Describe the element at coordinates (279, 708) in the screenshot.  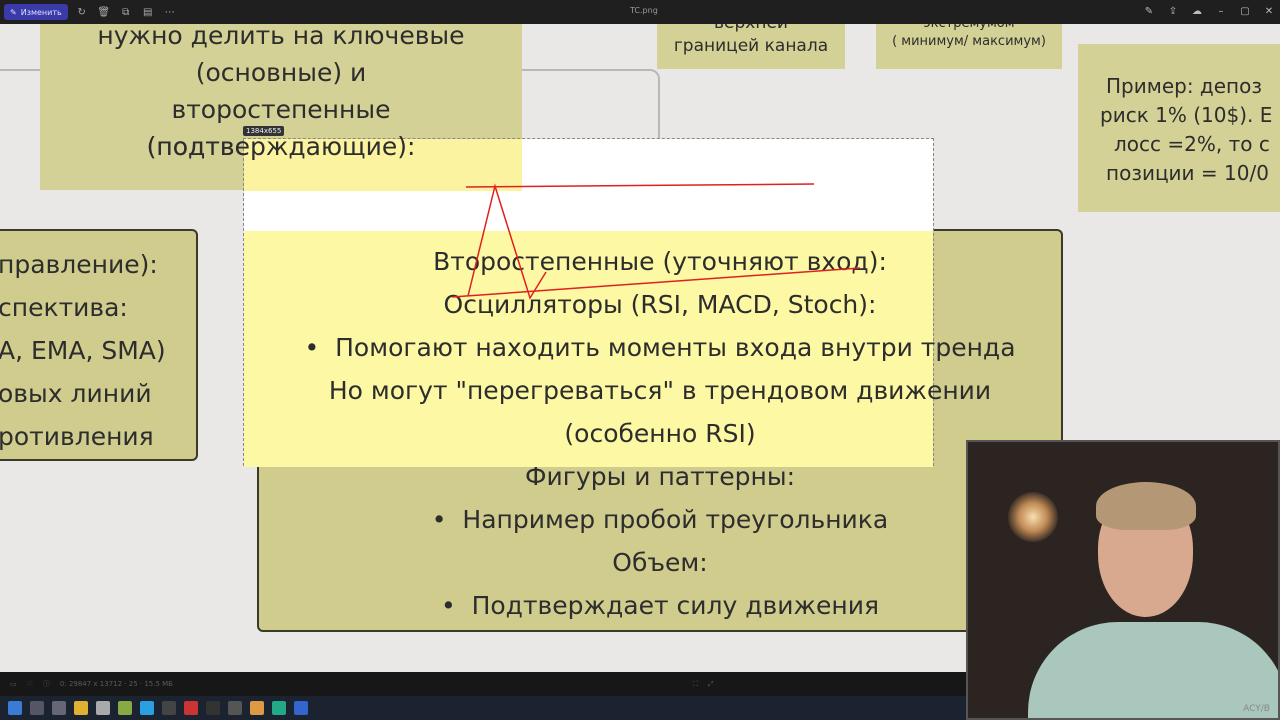
I see `edge-icon` at that location.